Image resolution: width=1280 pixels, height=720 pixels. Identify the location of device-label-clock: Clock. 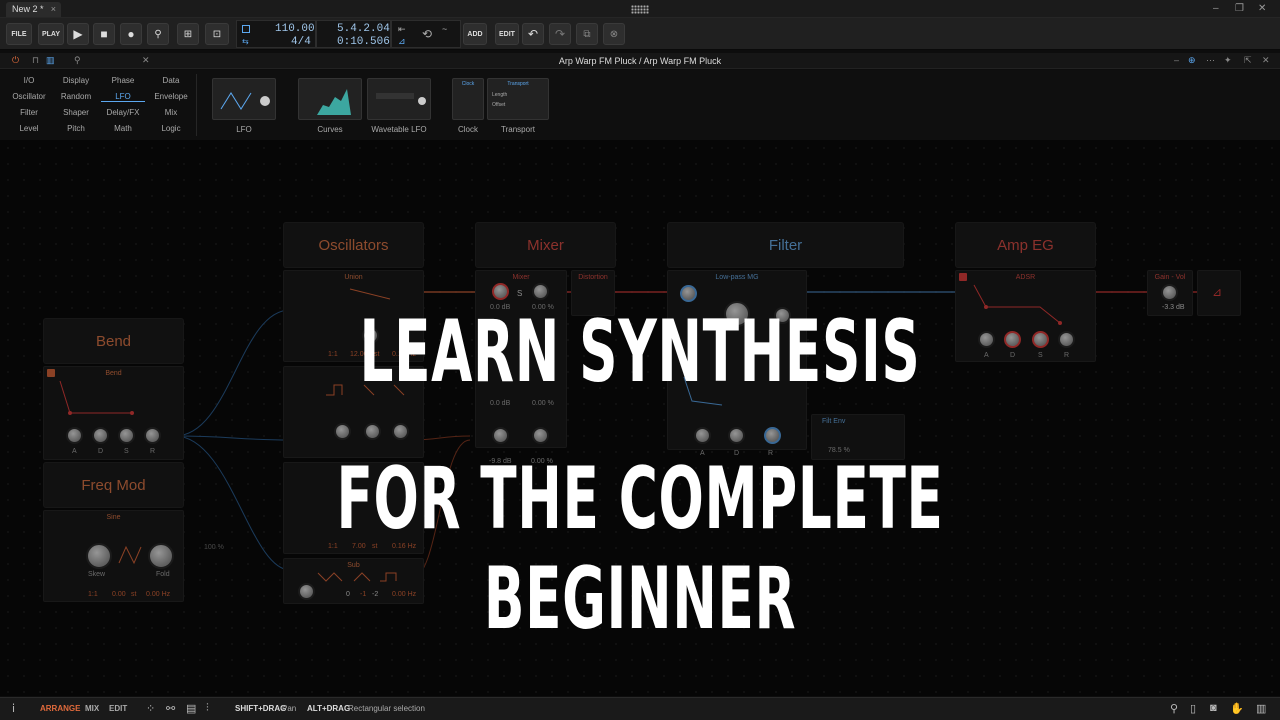
(467, 129).